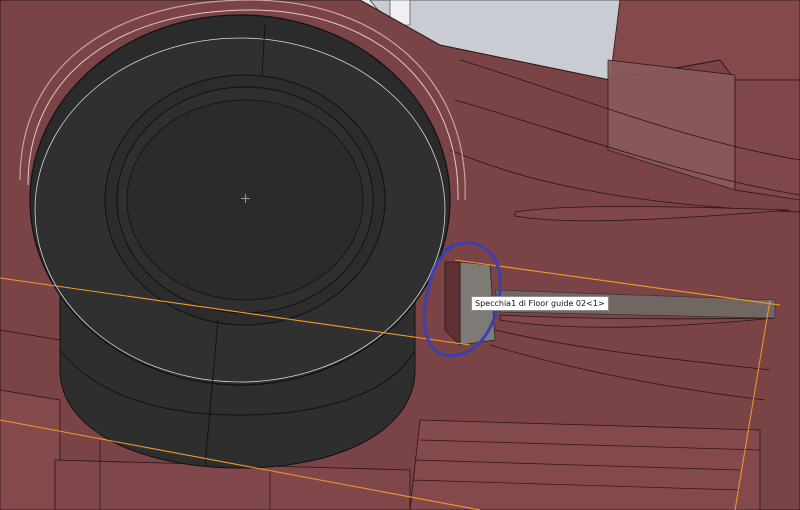  What do you see at coordinates (245, 198) in the screenshot?
I see `origin-cross-icon` at bounding box center [245, 198].